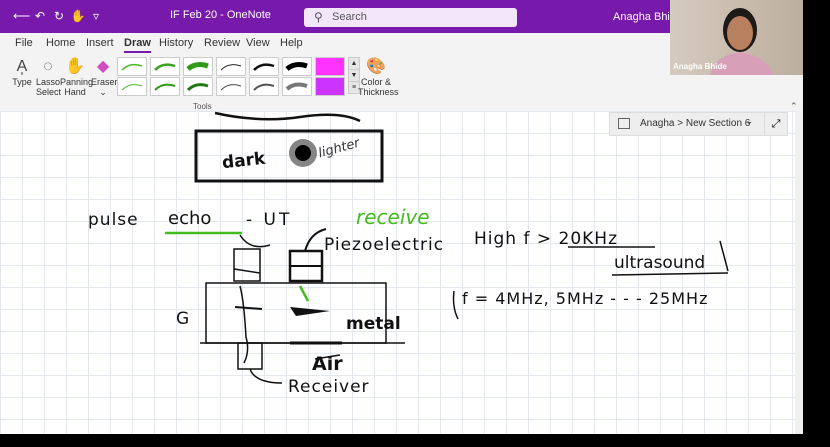 The width and height of the screenshot is (830, 447). Describe the element at coordinates (198, 66) in the screenshot. I see `pen-green-thick` at that location.